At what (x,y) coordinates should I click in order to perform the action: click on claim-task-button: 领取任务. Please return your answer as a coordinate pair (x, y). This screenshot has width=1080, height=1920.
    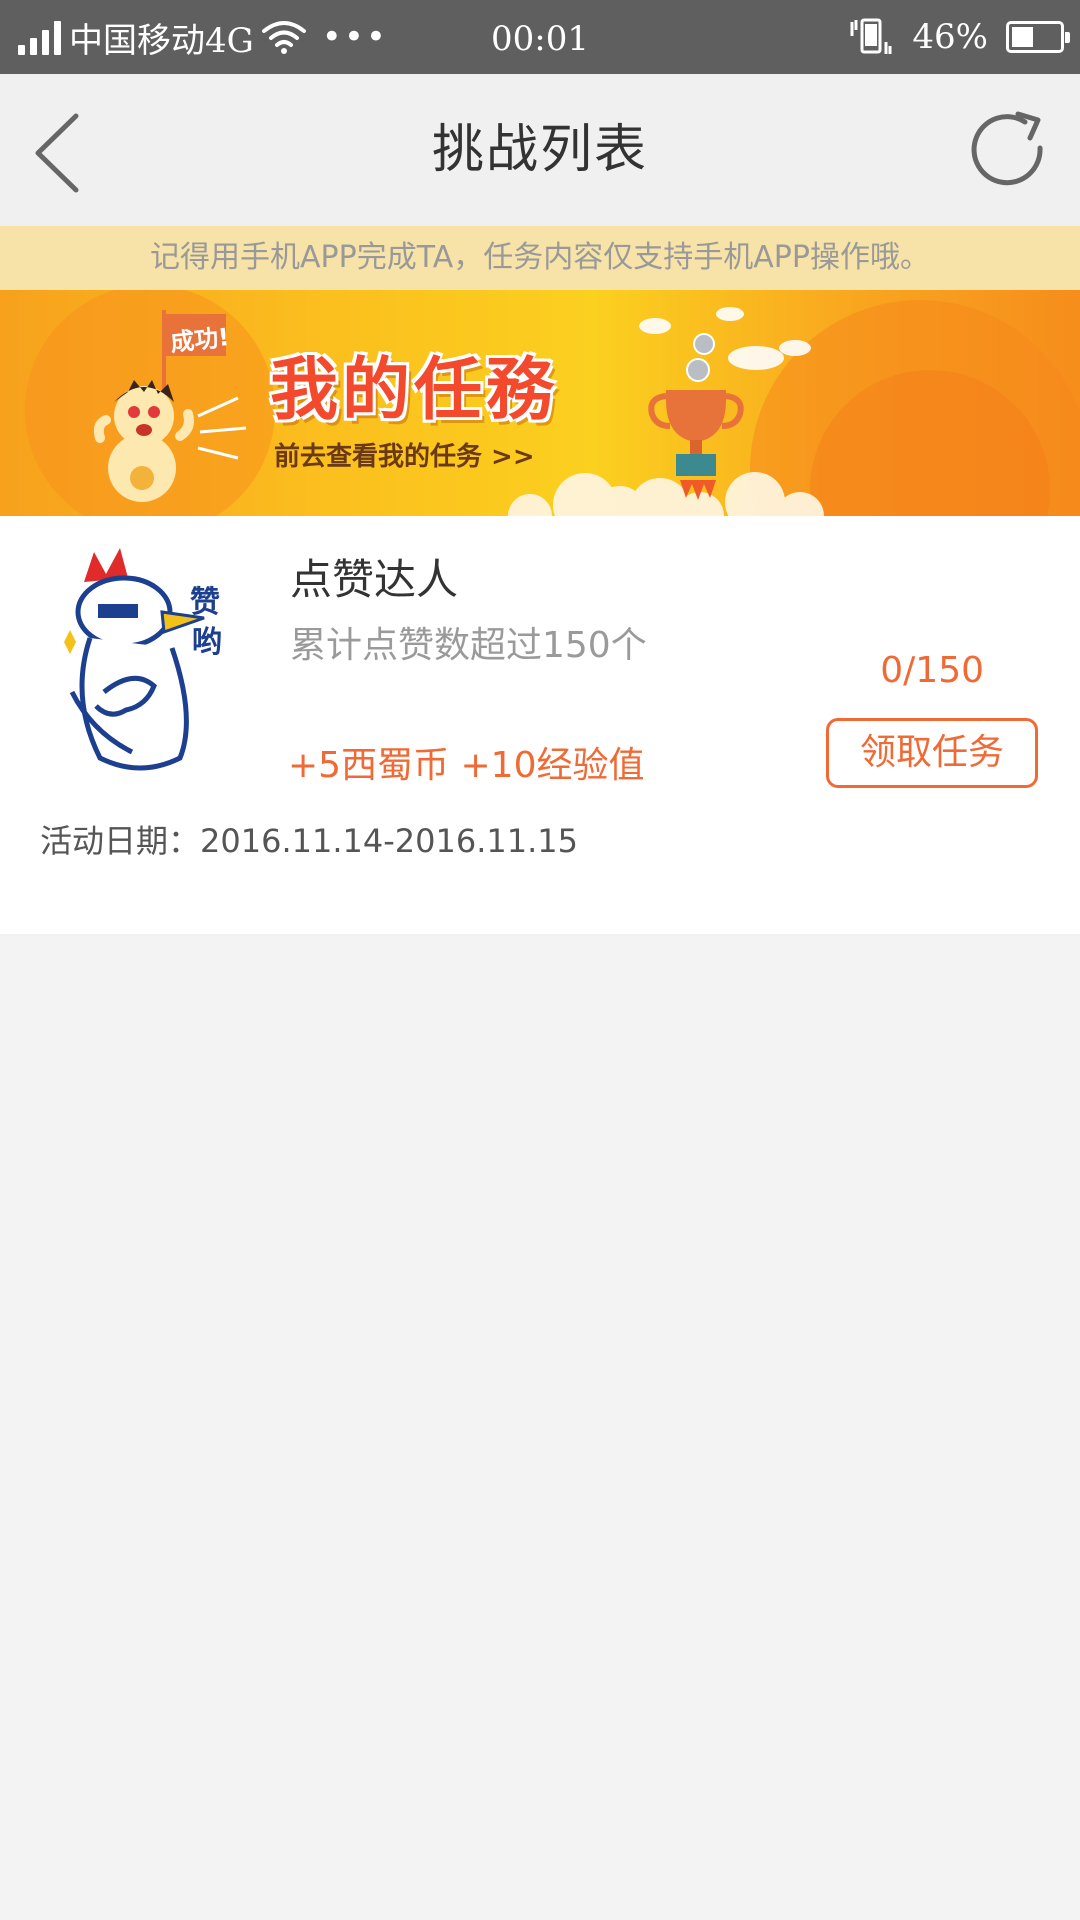
    Looking at the image, I should click on (932, 753).